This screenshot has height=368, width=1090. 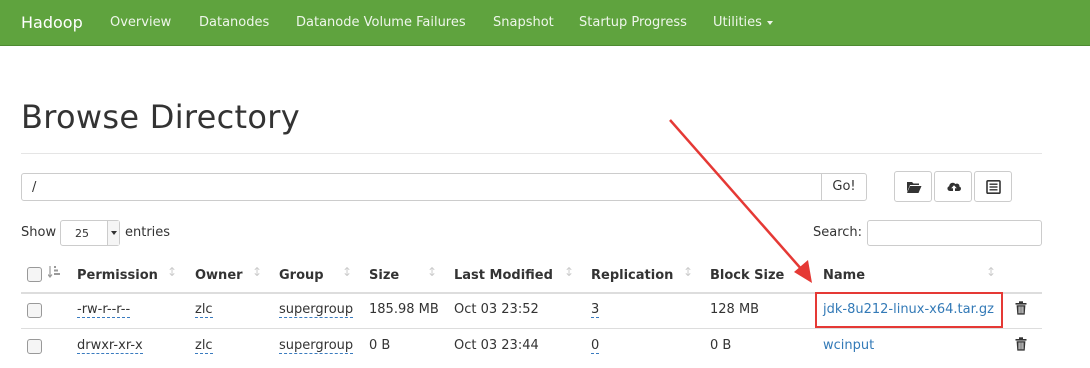 I want to click on list-alt-icon, so click(x=993, y=187).